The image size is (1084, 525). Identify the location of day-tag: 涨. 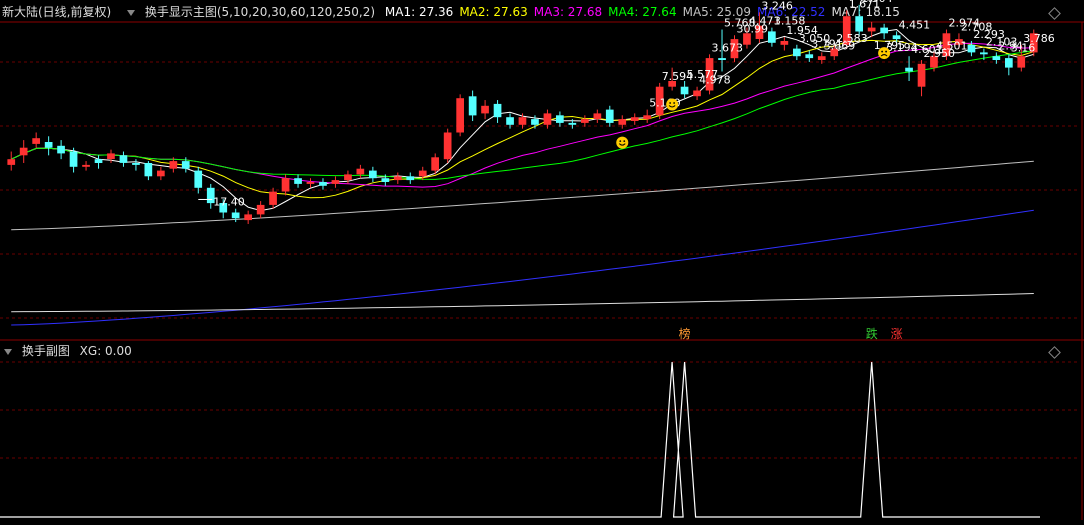
(897, 333).